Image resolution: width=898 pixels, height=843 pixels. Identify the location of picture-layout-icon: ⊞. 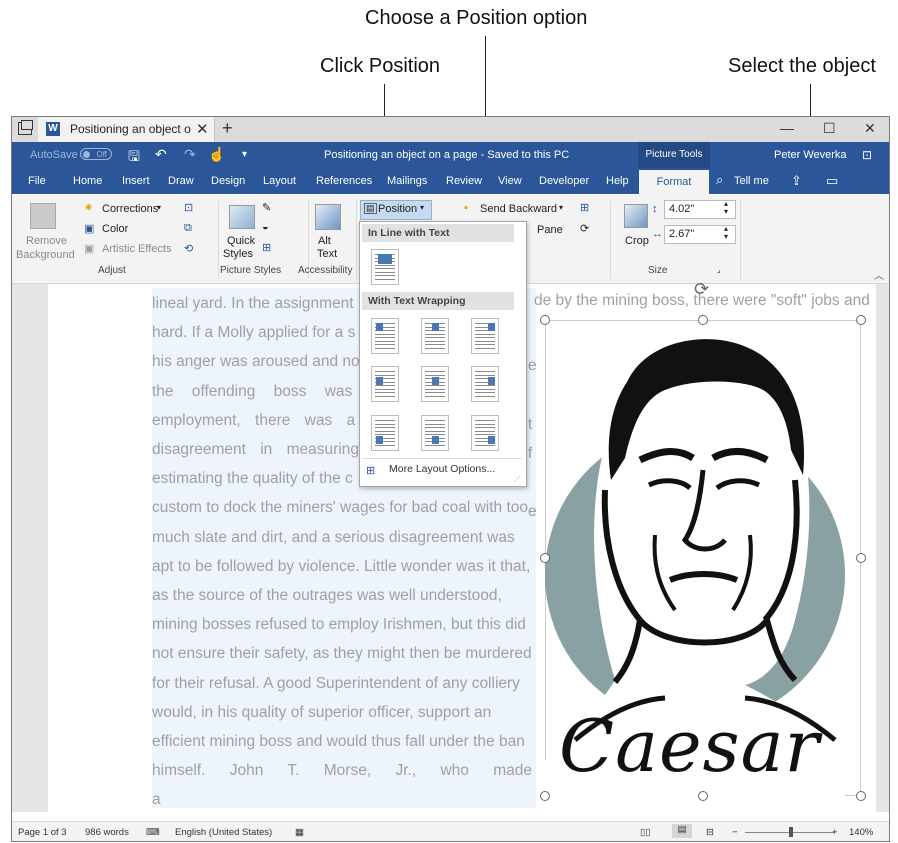
(266, 247).